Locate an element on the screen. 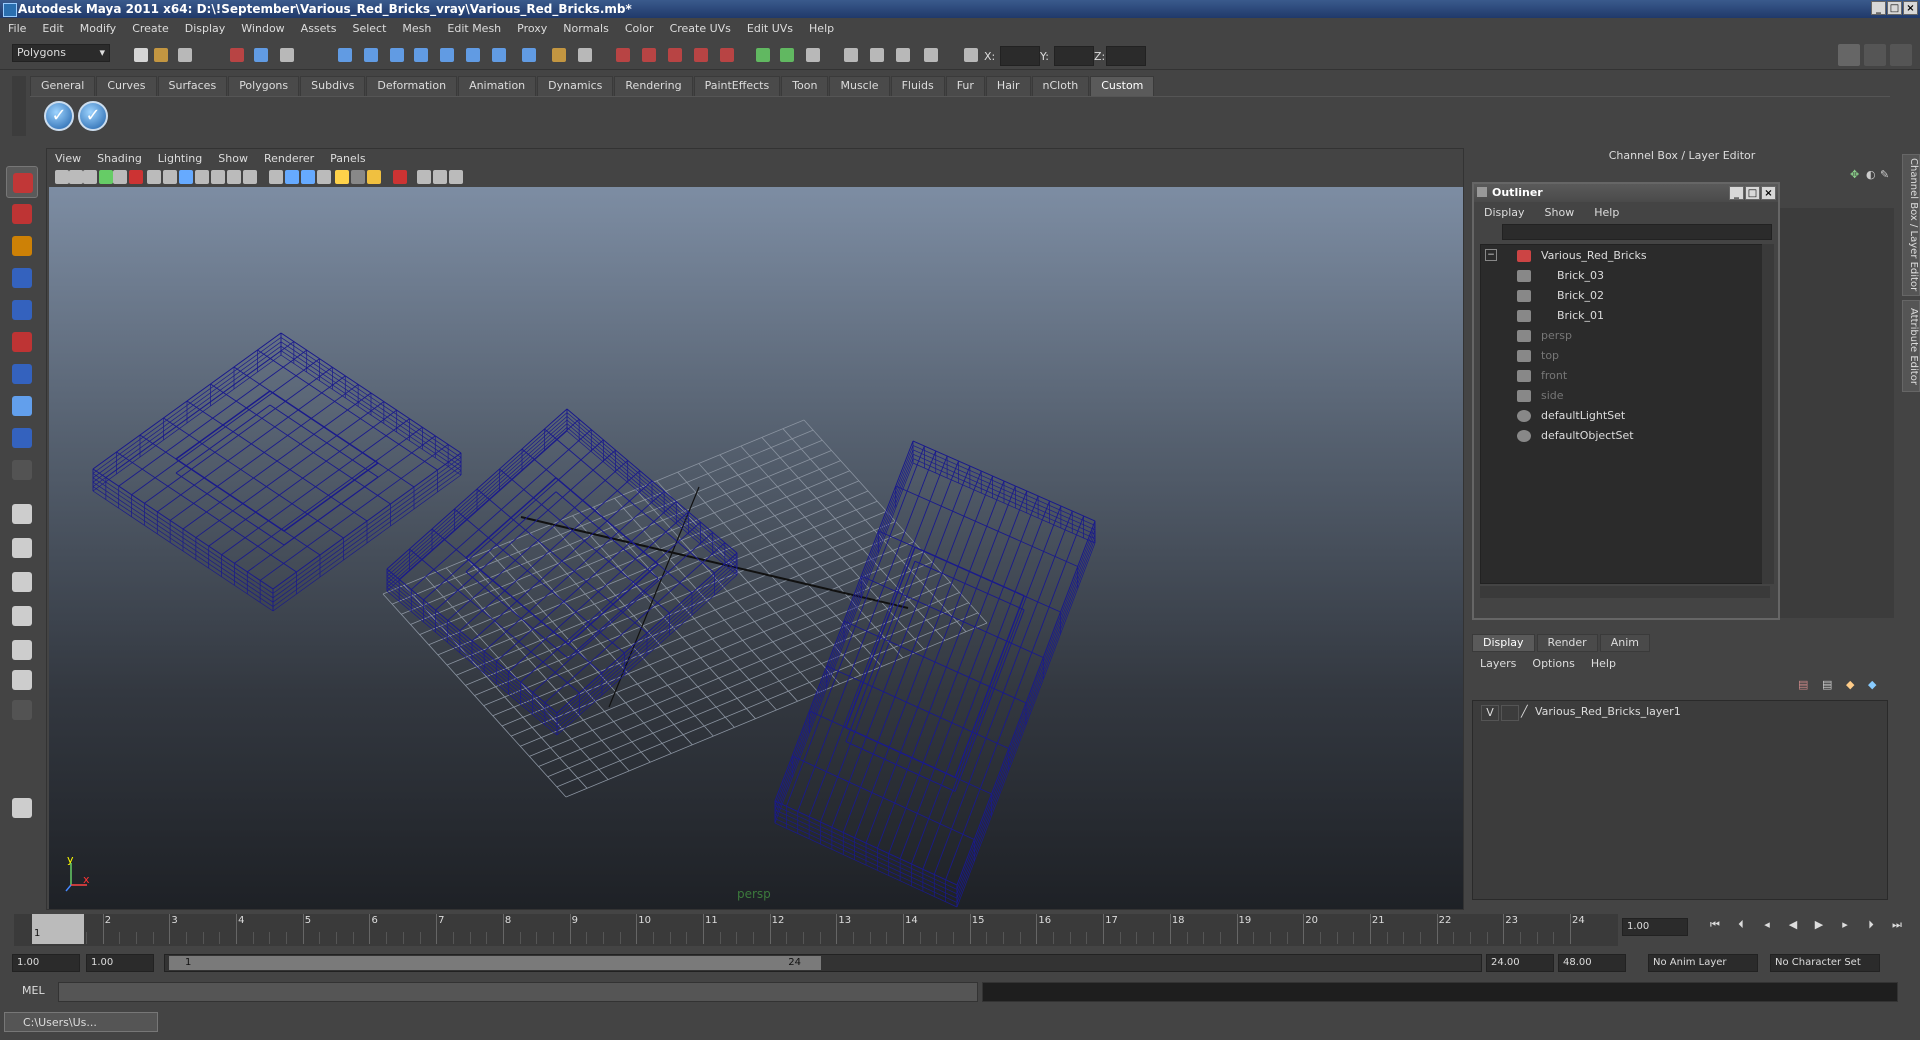 The width and height of the screenshot is (1920, 1040). safe-title-icon is located at coordinates (250, 177).